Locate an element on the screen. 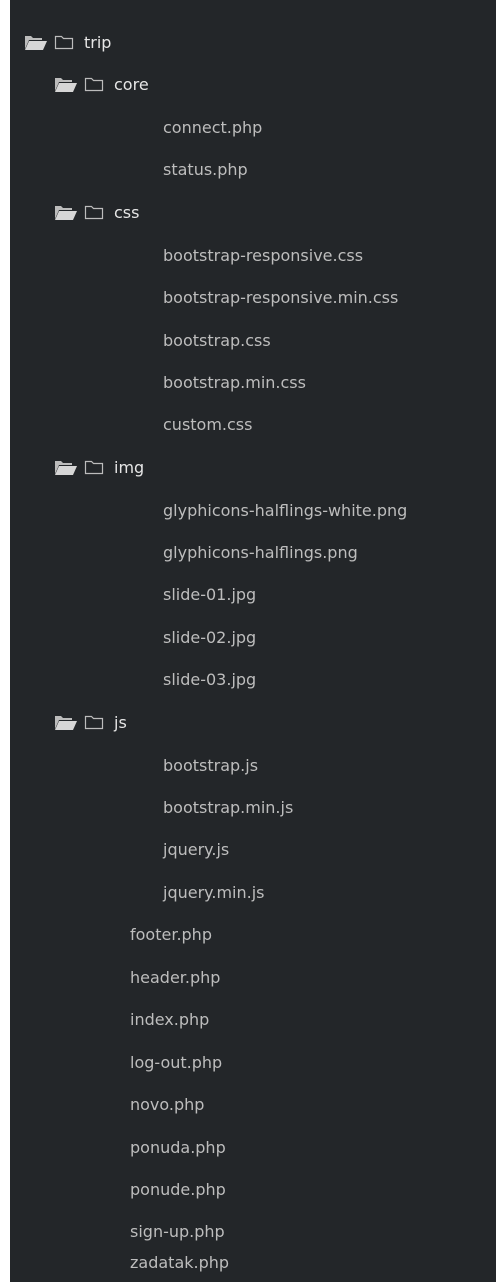 The image size is (496, 1282). tree-file: slide-02.jpg is located at coordinates (209, 637).